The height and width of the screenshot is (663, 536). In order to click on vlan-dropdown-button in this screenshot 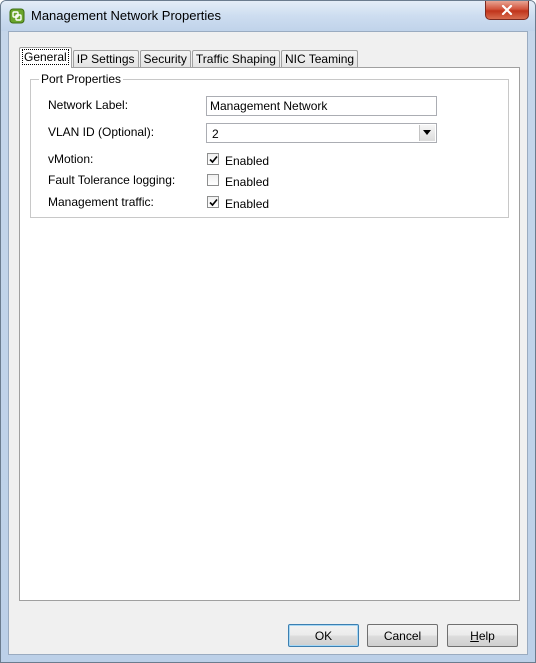, I will do `click(427, 133)`.